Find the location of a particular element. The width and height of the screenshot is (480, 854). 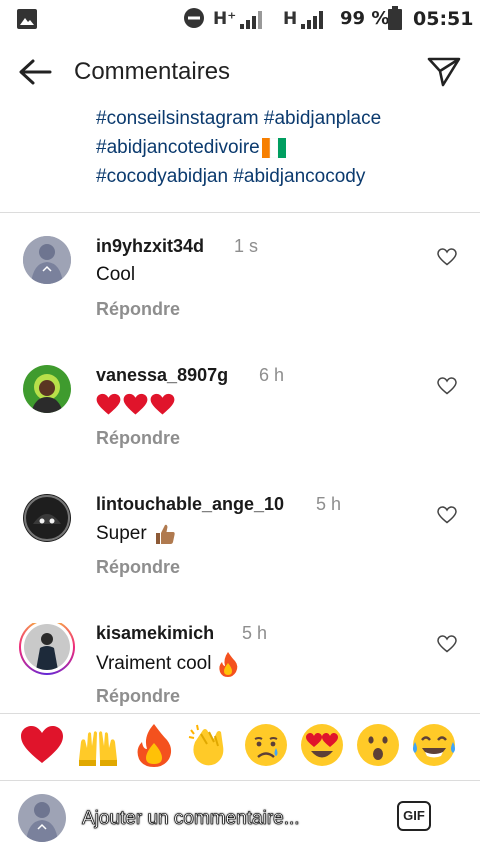

gif-button: GIF is located at coordinates (414, 816).